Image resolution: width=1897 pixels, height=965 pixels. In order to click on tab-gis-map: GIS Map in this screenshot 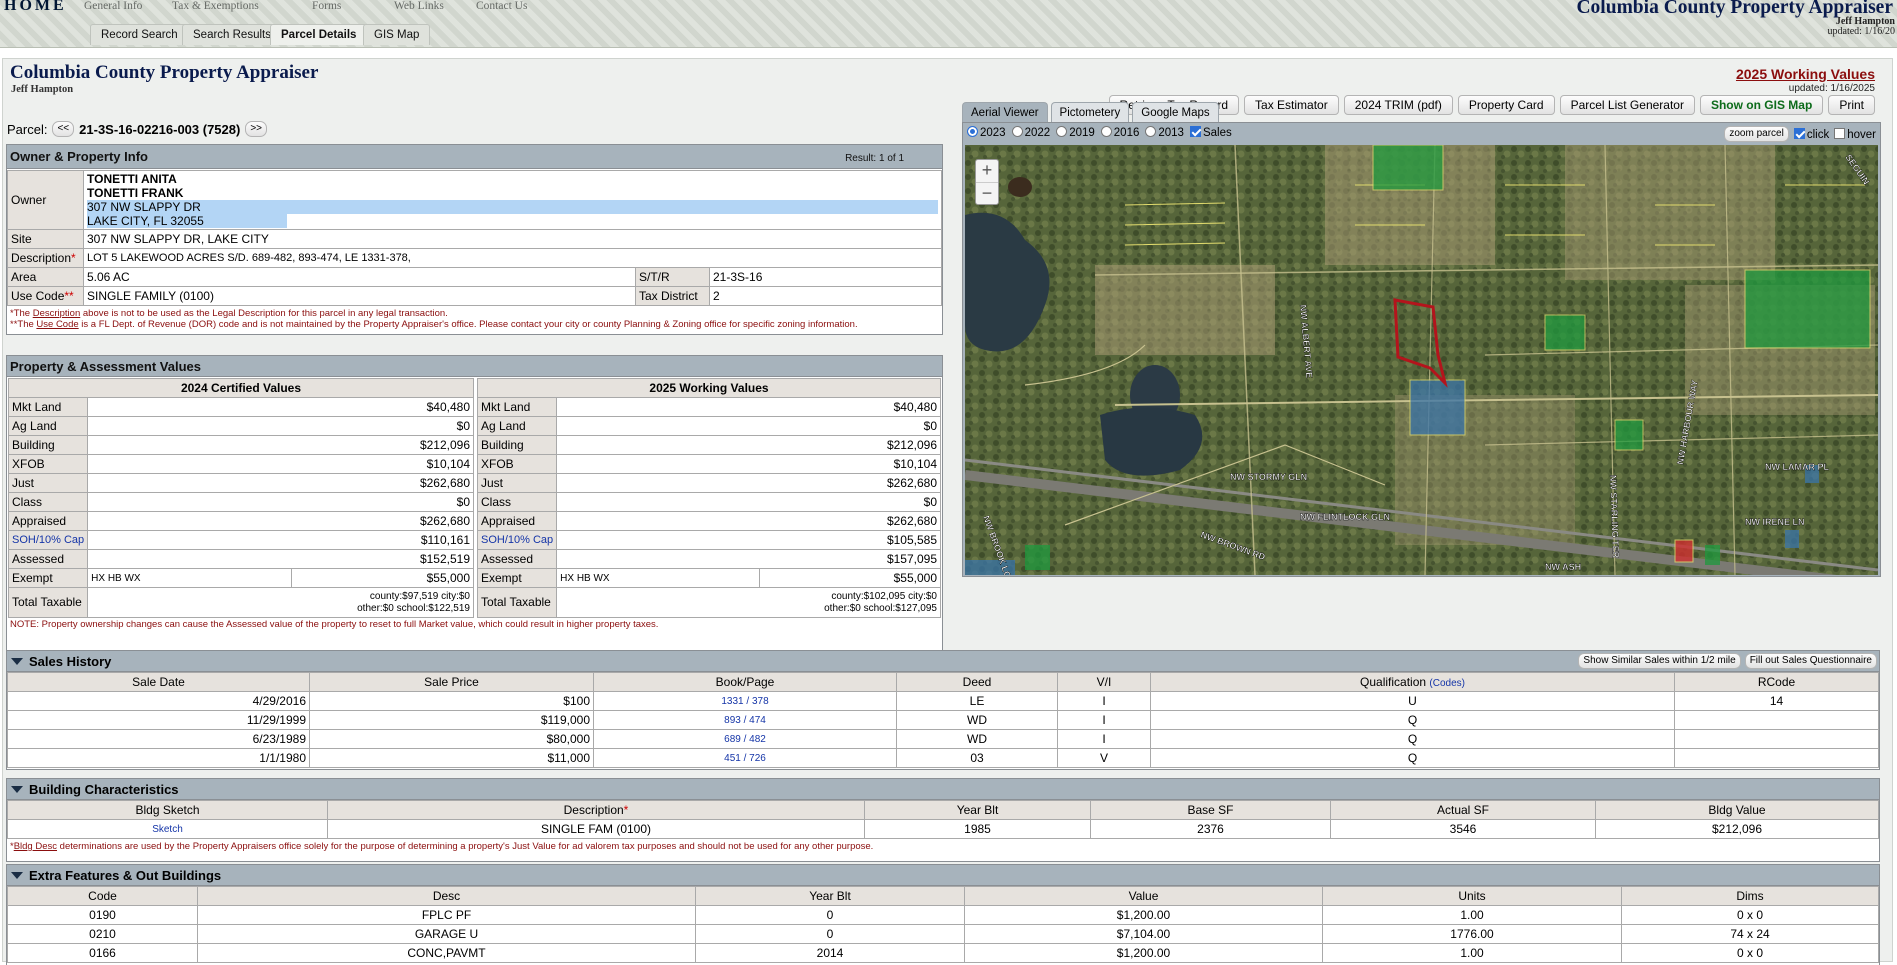, I will do `click(397, 34)`.